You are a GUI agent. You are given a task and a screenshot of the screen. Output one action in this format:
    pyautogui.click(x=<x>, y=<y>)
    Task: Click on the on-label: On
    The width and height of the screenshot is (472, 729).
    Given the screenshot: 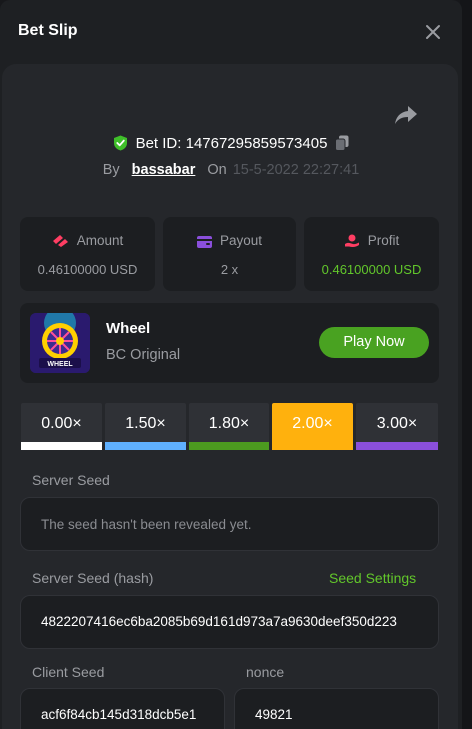 What is the action you would take?
    pyautogui.click(x=217, y=170)
    